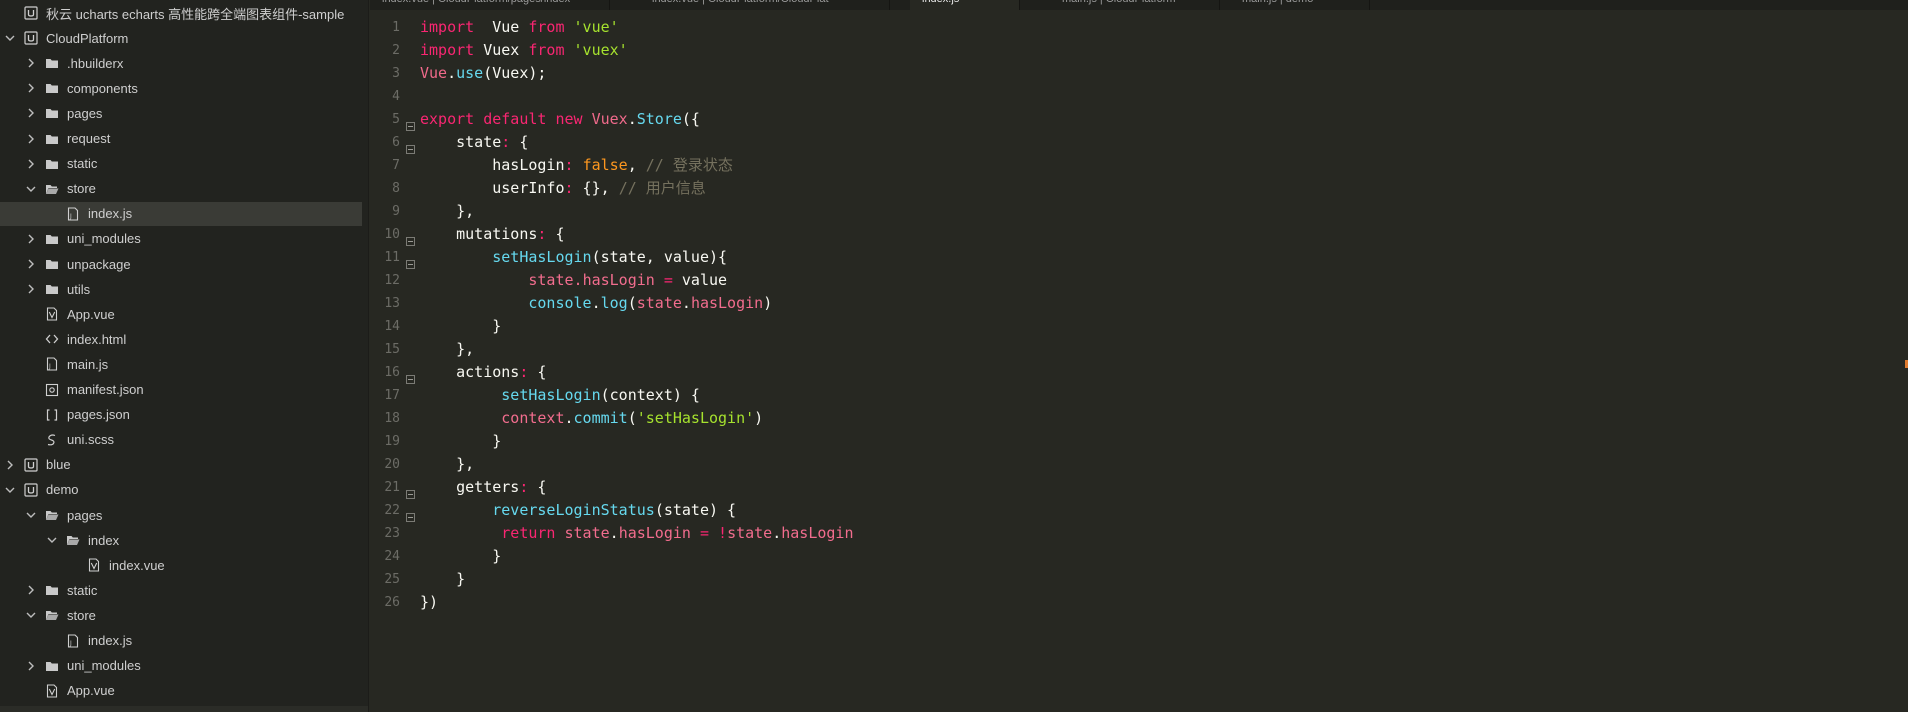  I want to click on tree-item: manifest.json, so click(181, 390).